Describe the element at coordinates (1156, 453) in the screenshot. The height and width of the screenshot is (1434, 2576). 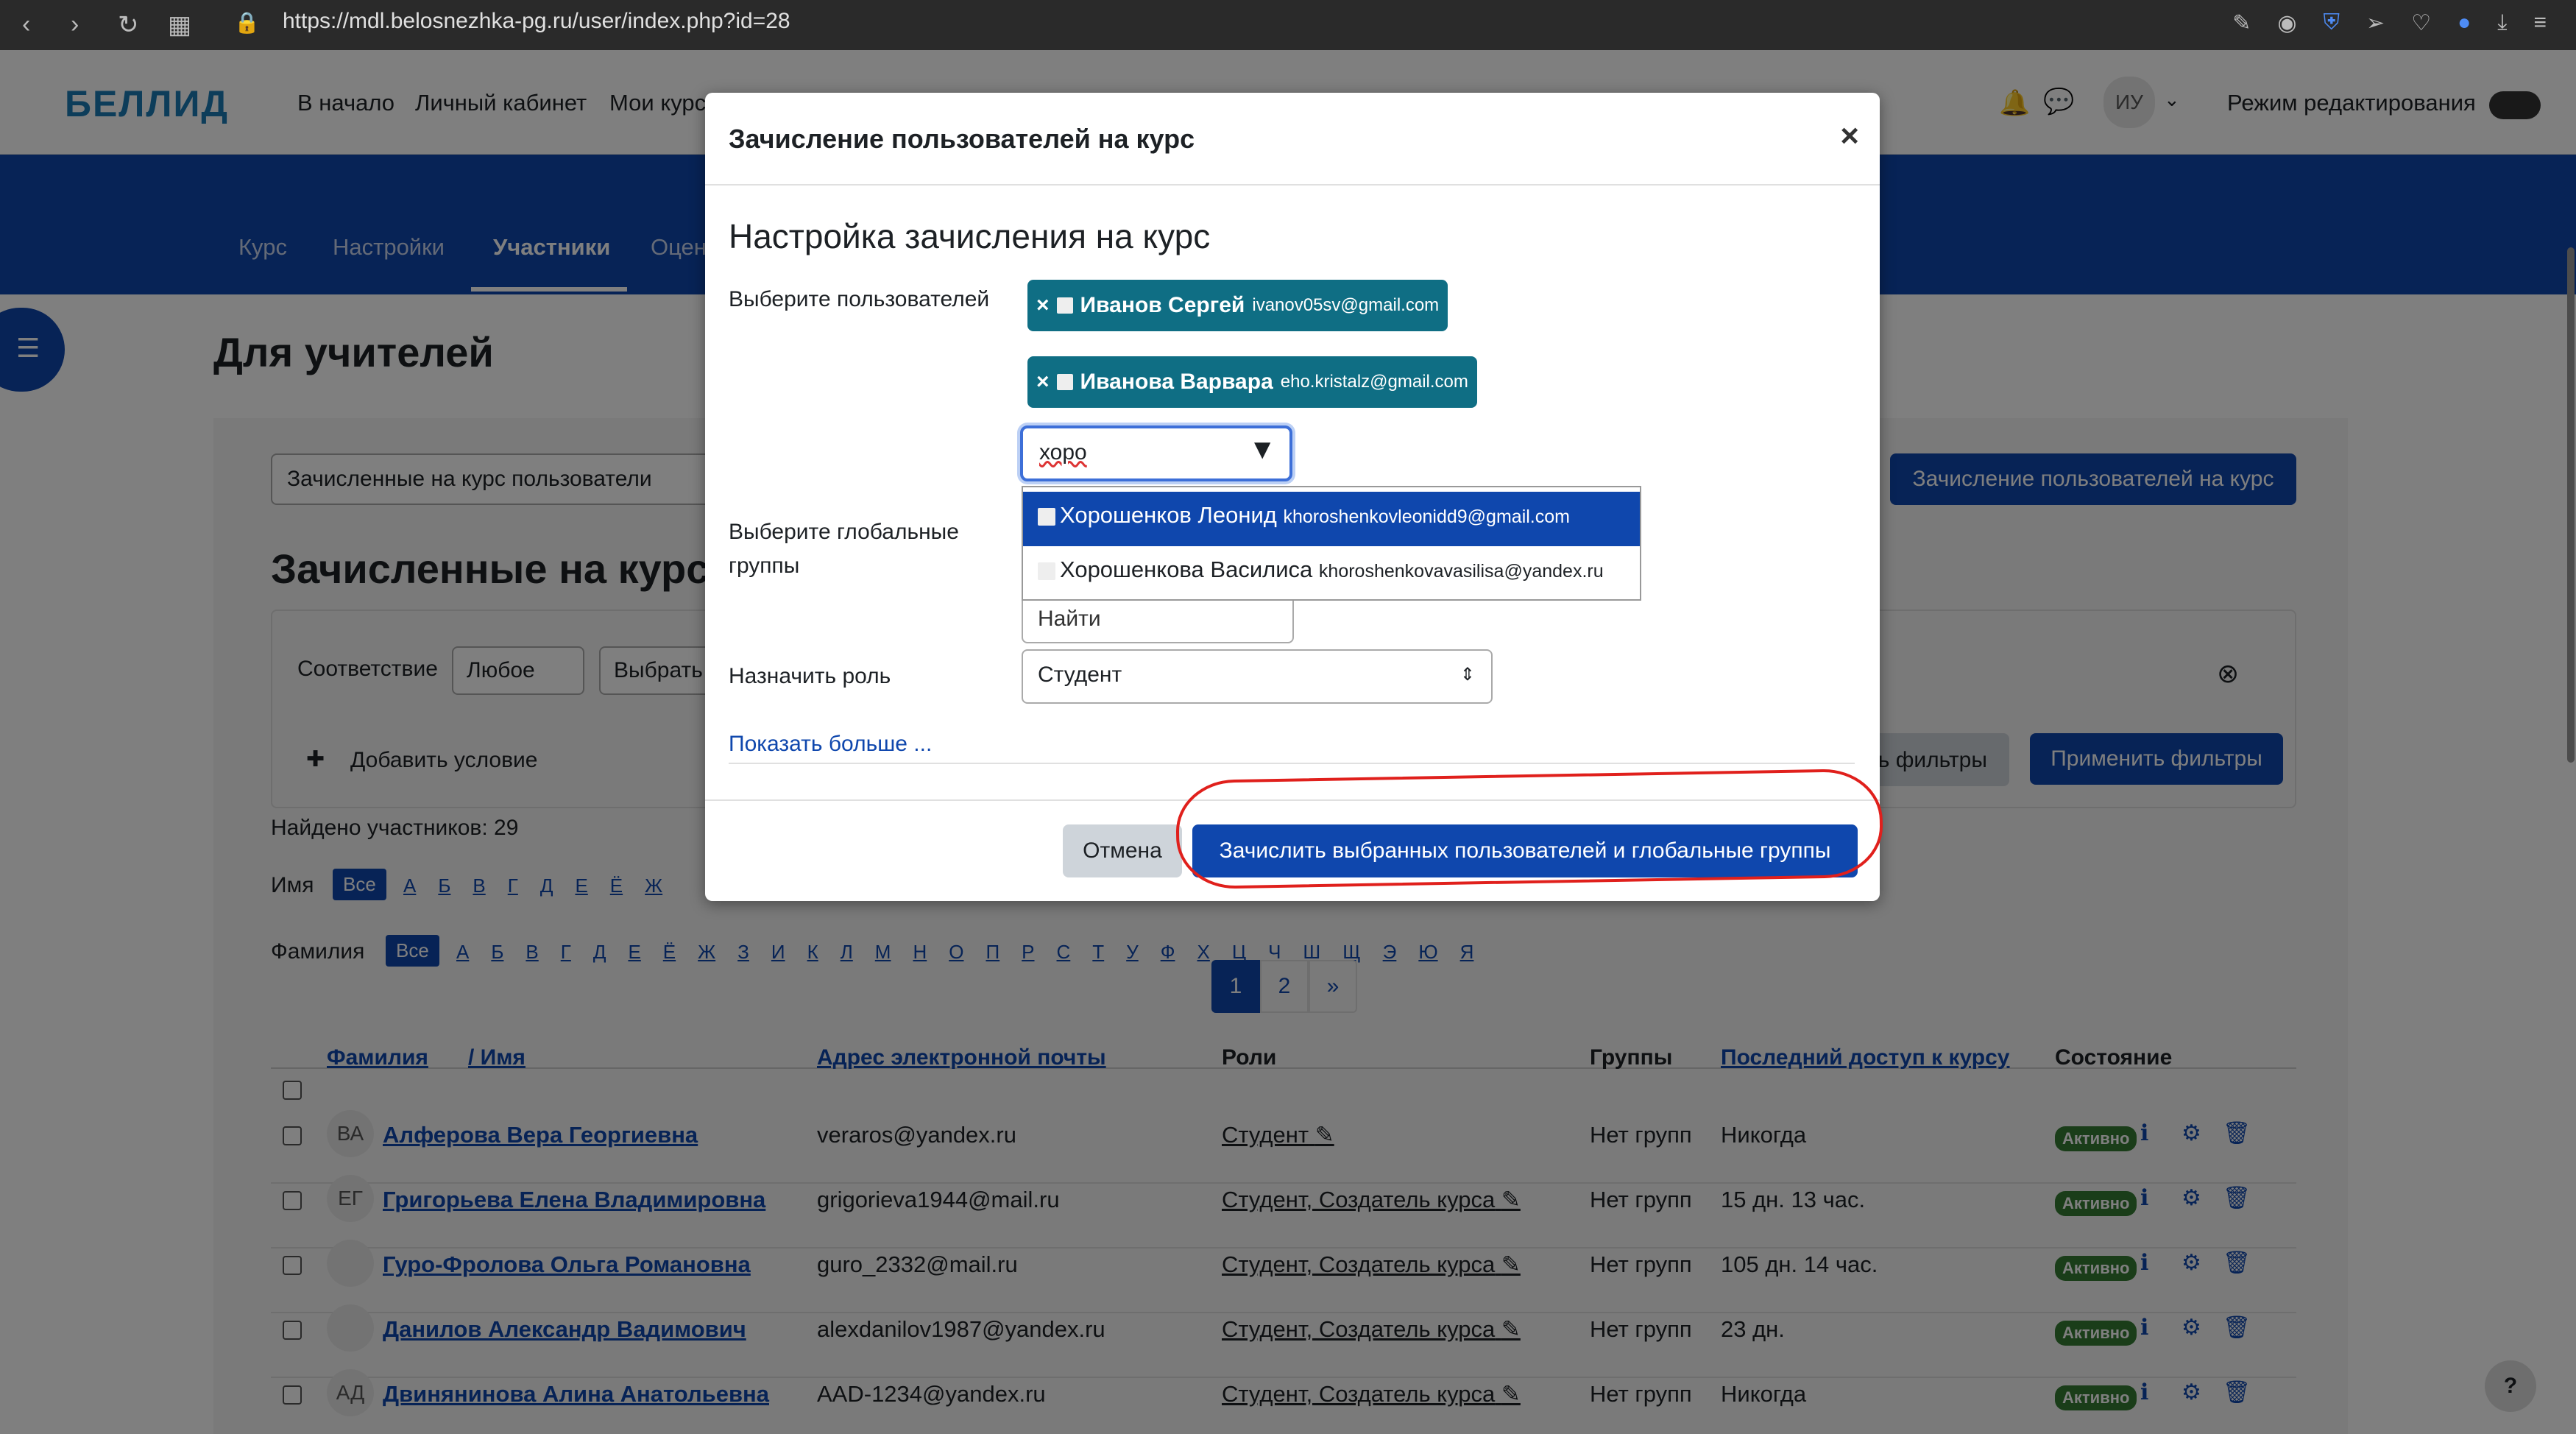
I see `user-search-input: хоро ▼` at that location.